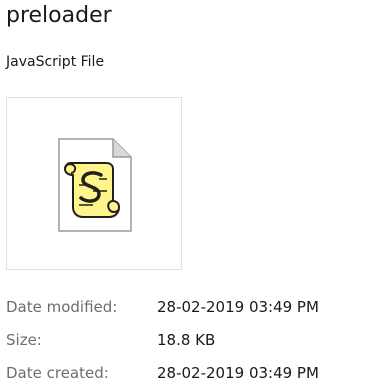 This screenshot has width=385, height=390. What do you see at coordinates (55, 62) in the screenshot?
I see `file-type: JavaScript File` at bounding box center [55, 62].